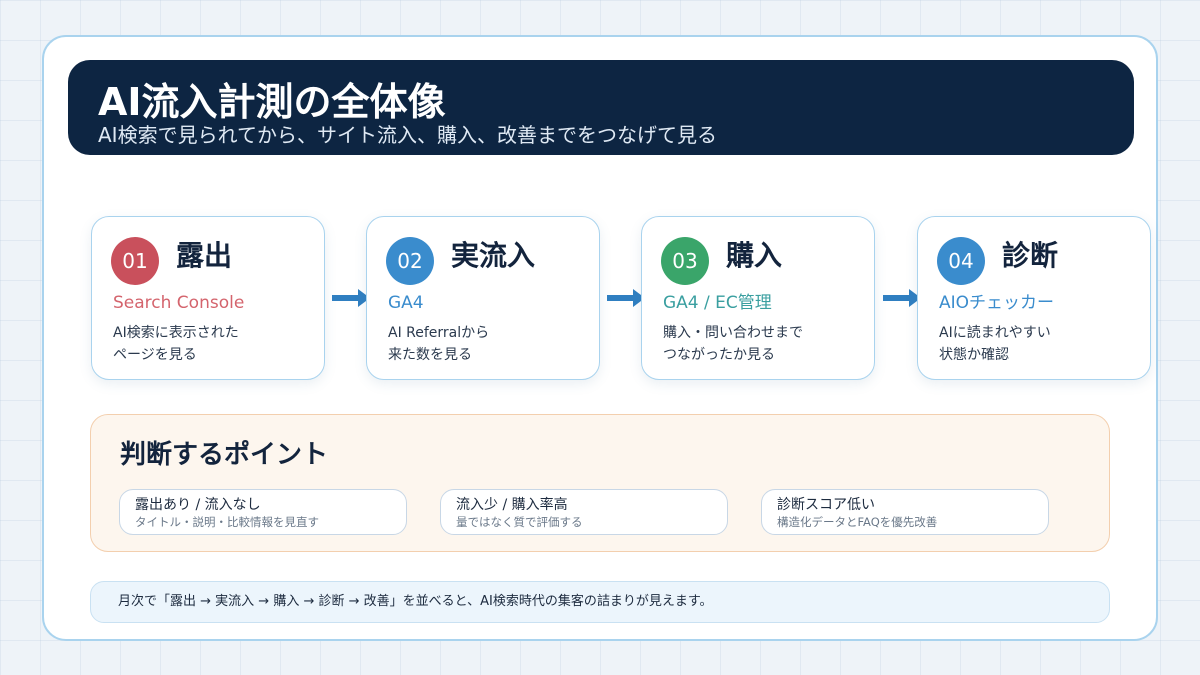 The width and height of the screenshot is (1200, 675). What do you see at coordinates (176, 344) in the screenshot?
I see `step-description: AI検索に表示された ページを見る` at bounding box center [176, 344].